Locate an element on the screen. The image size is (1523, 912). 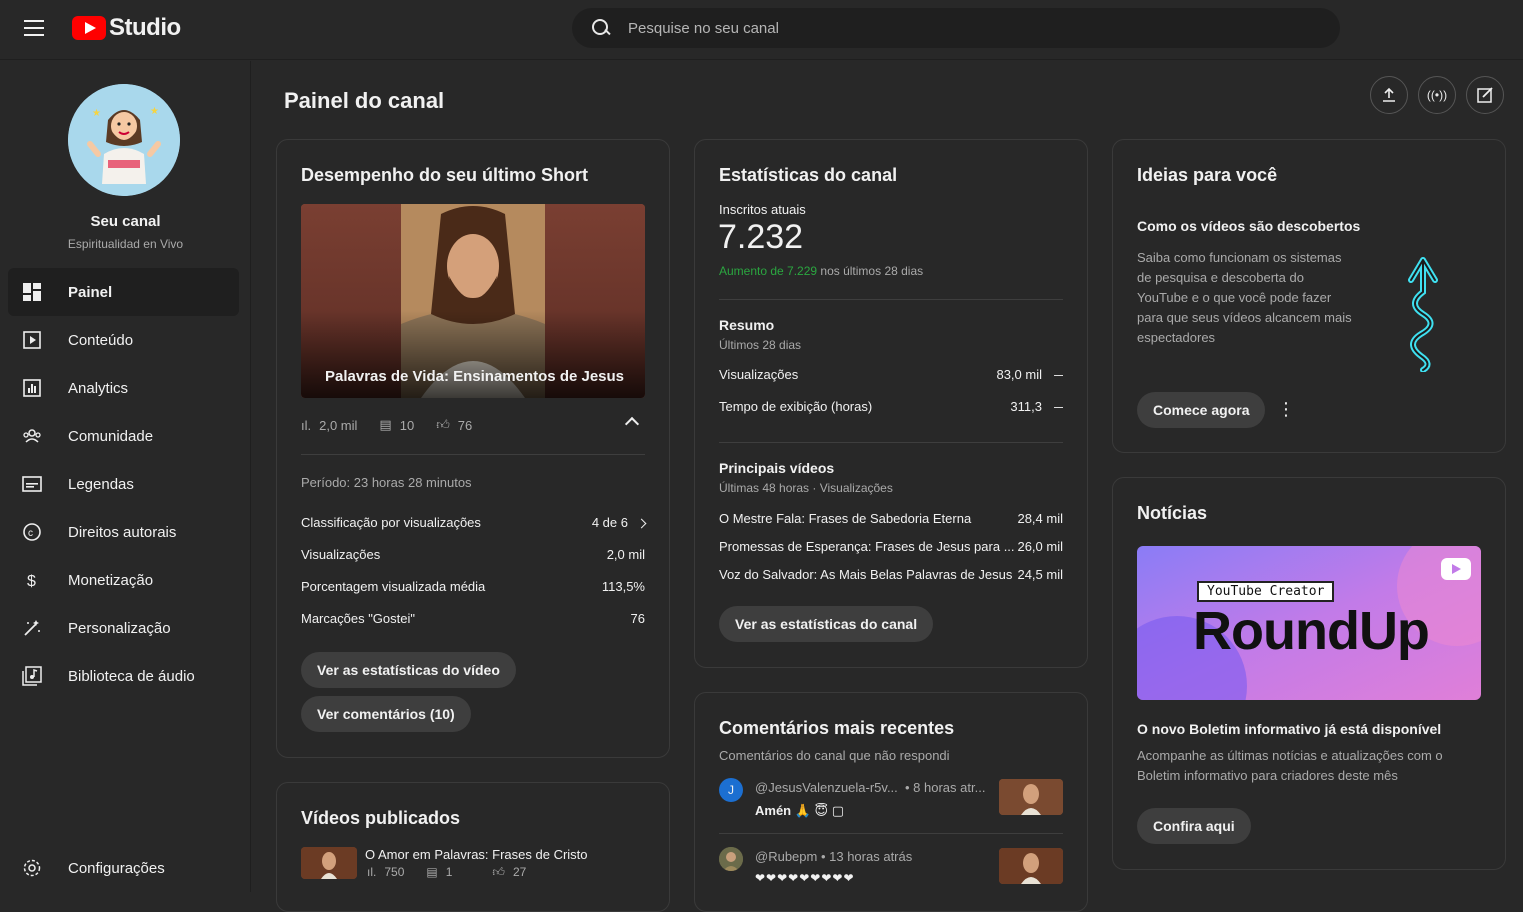
comment-text: Amén 🙏 😇 ▢ is located at coordinates (799, 810).